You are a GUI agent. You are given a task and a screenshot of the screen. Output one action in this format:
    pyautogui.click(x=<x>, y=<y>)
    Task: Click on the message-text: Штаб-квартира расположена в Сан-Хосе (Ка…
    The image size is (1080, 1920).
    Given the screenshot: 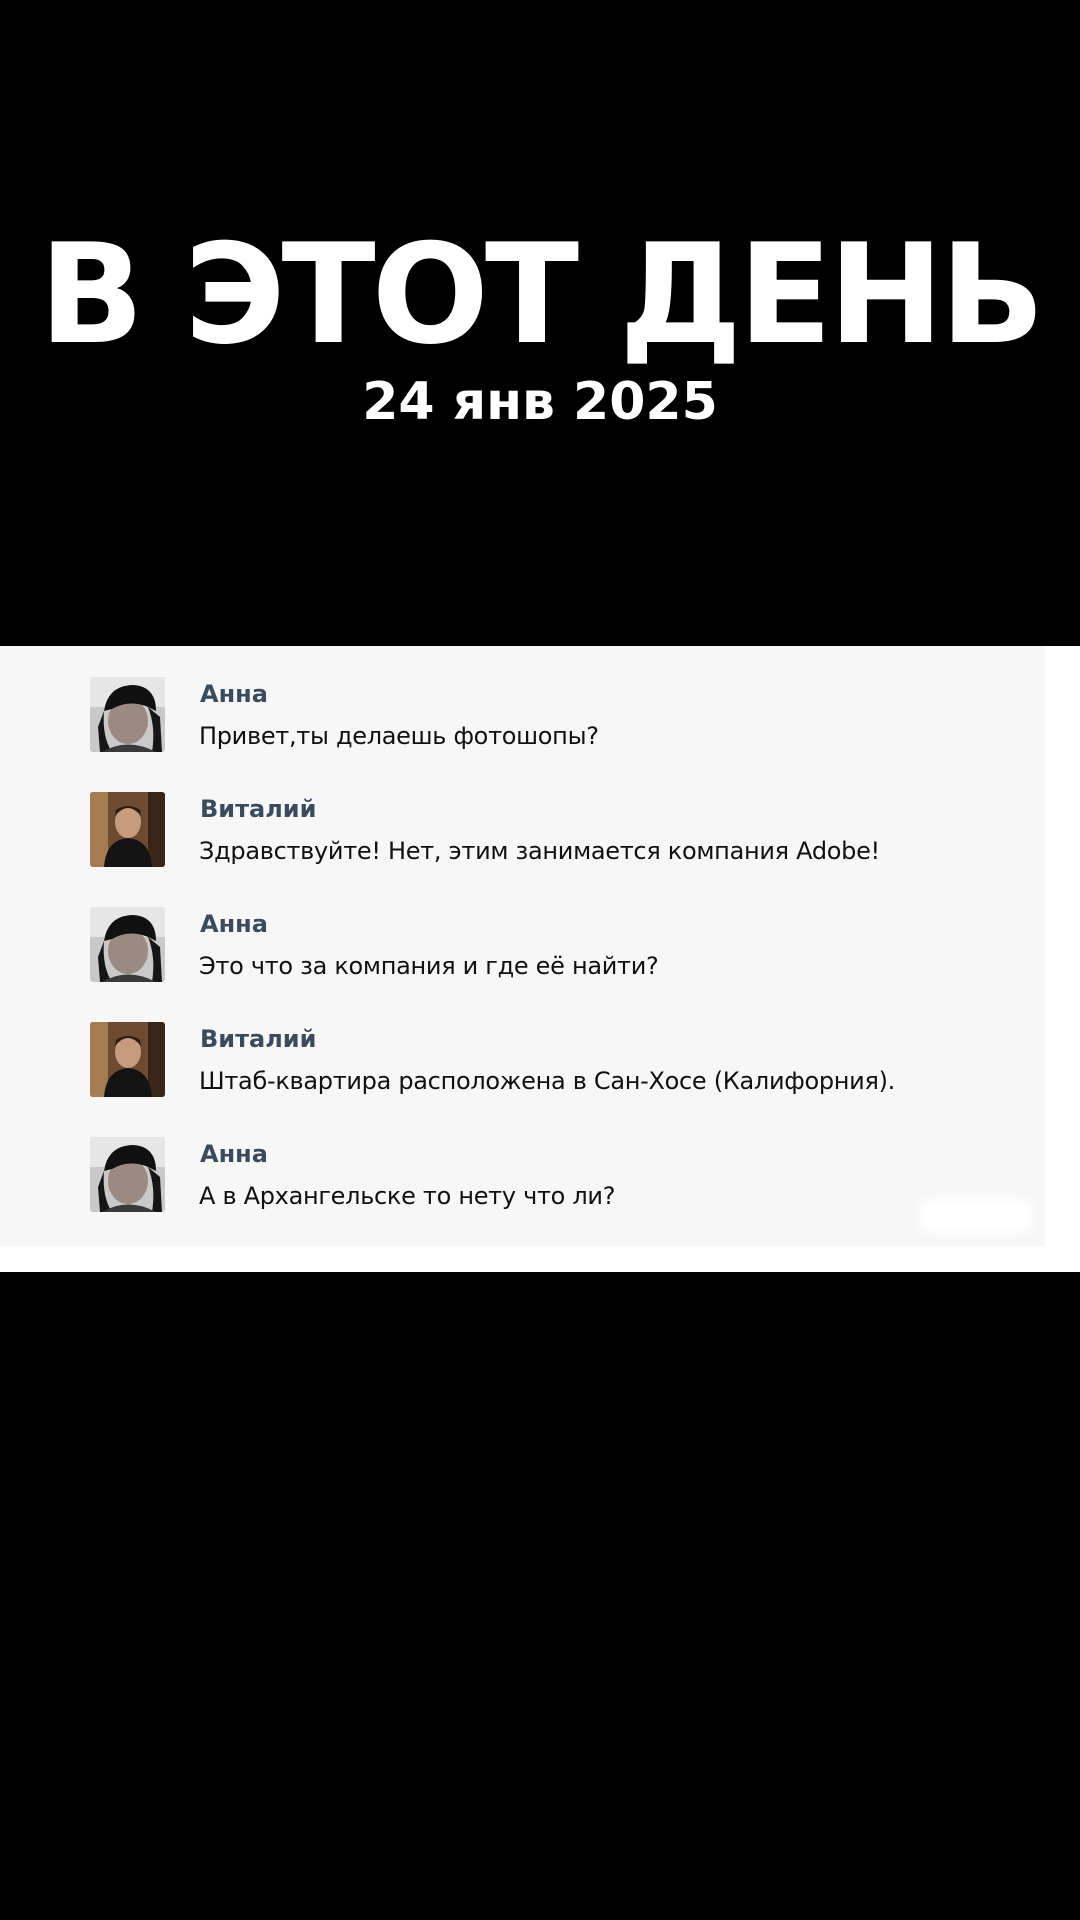 What is the action you would take?
    pyautogui.click(x=547, y=1081)
    